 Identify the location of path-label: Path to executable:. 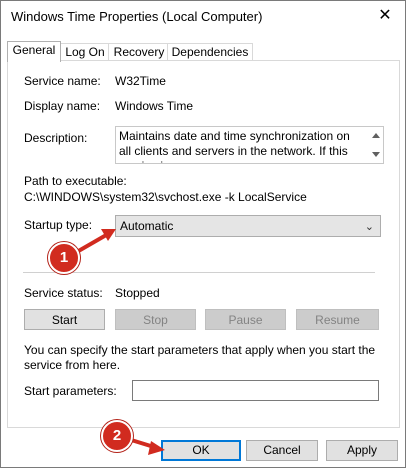
(75, 181).